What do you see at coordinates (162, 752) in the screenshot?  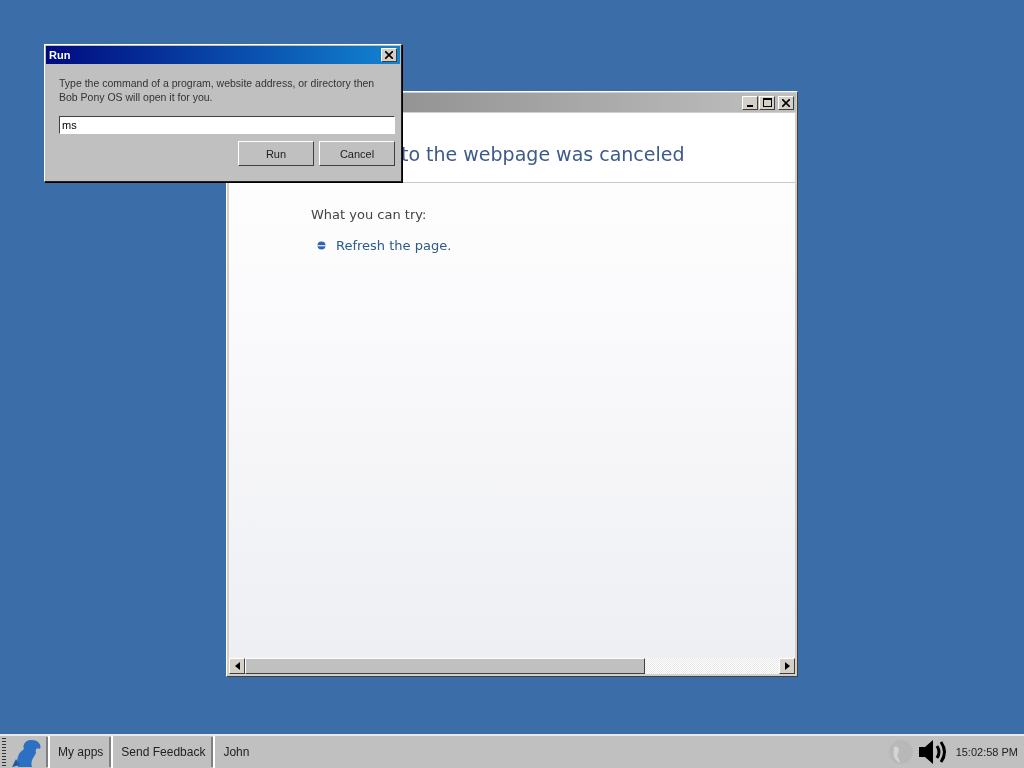 I see `feedback-button: Send Feedback` at bounding box center [162, 752].